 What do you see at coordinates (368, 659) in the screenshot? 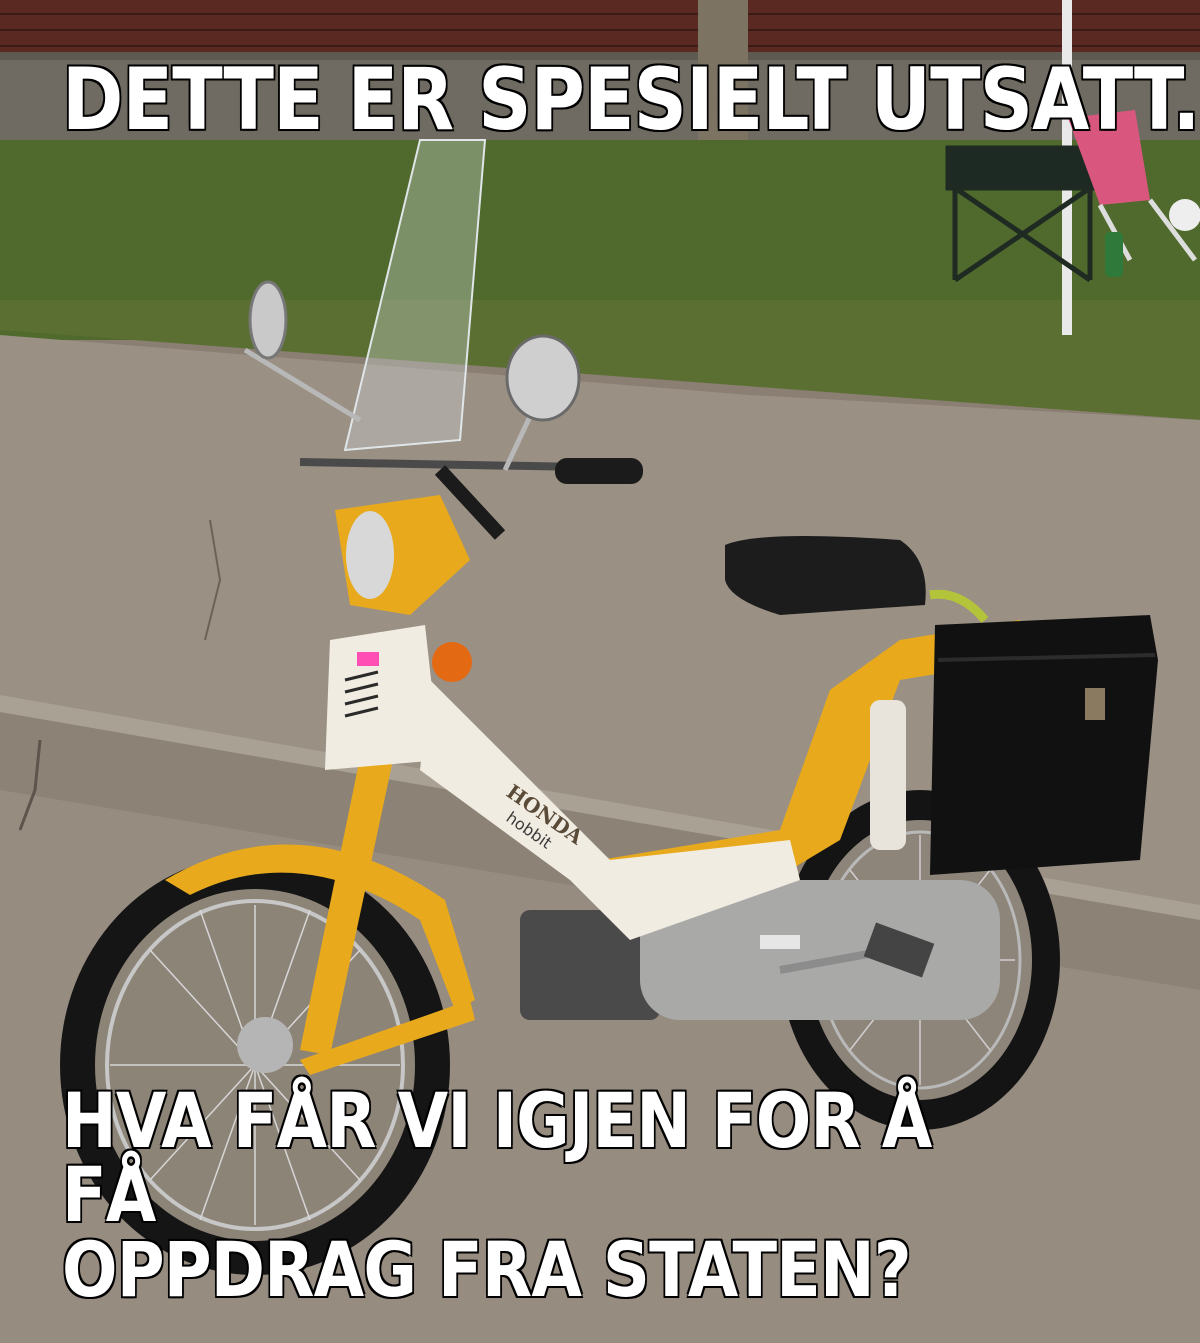
I see `price-sticker` at bounding box center [368, 659].